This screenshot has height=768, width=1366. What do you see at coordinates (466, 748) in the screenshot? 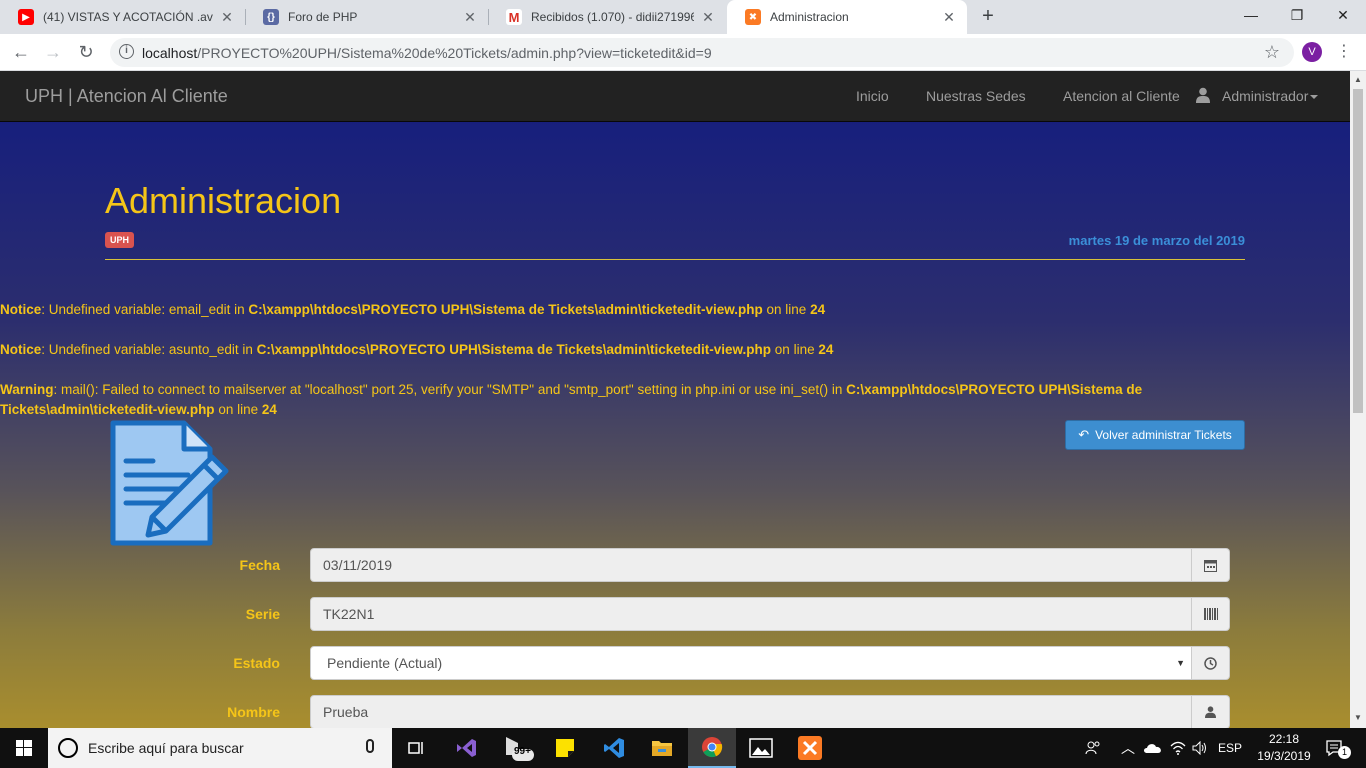
I see `visual-studio-icon` at bounding box center [466, 748].